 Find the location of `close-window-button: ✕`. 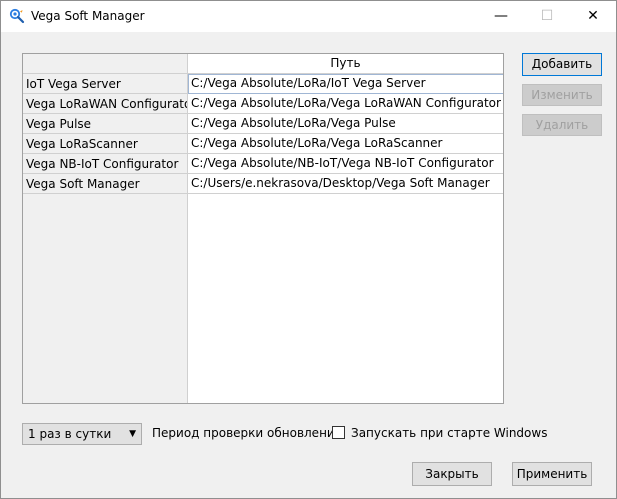

close-window-button: ✕ is located at coordinates (593, 16).